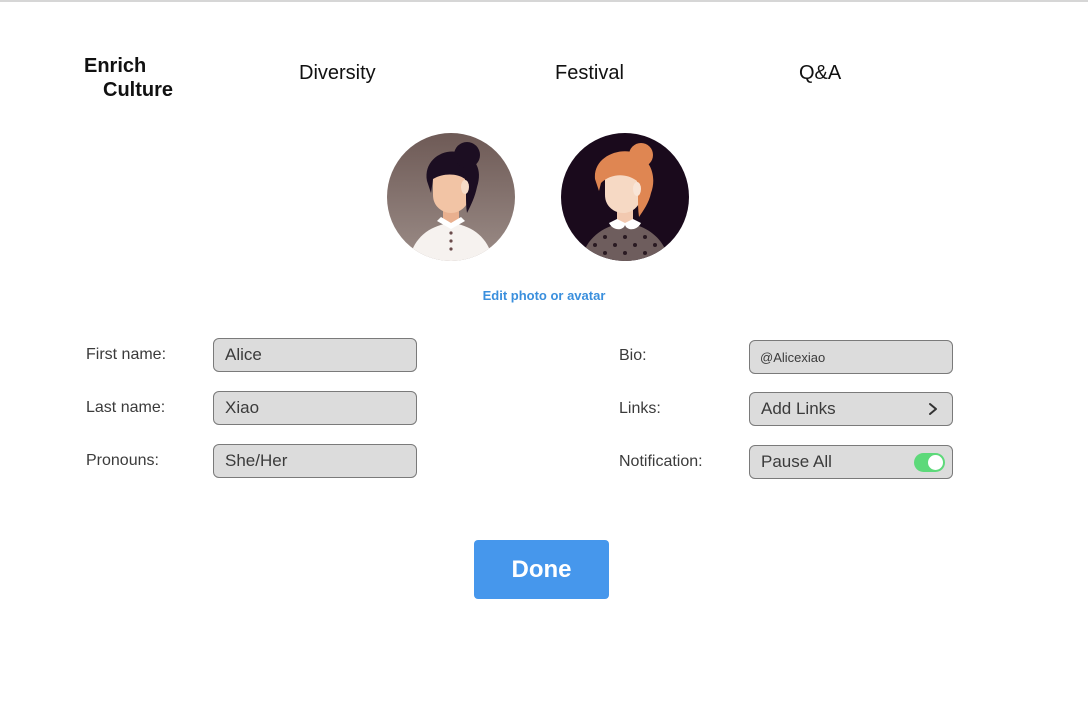 The width and height of the screenshot is (1088, 706). I want to click on app-logo: Enrich Culture, so click(128, 78).